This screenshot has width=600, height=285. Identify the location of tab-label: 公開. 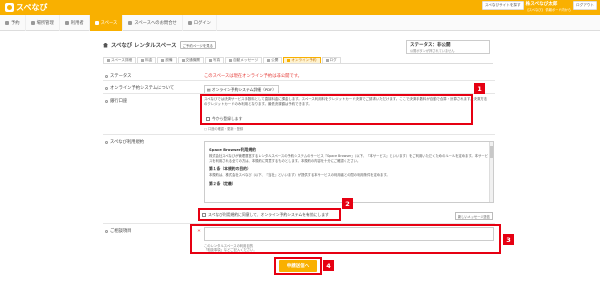
(275, 60).